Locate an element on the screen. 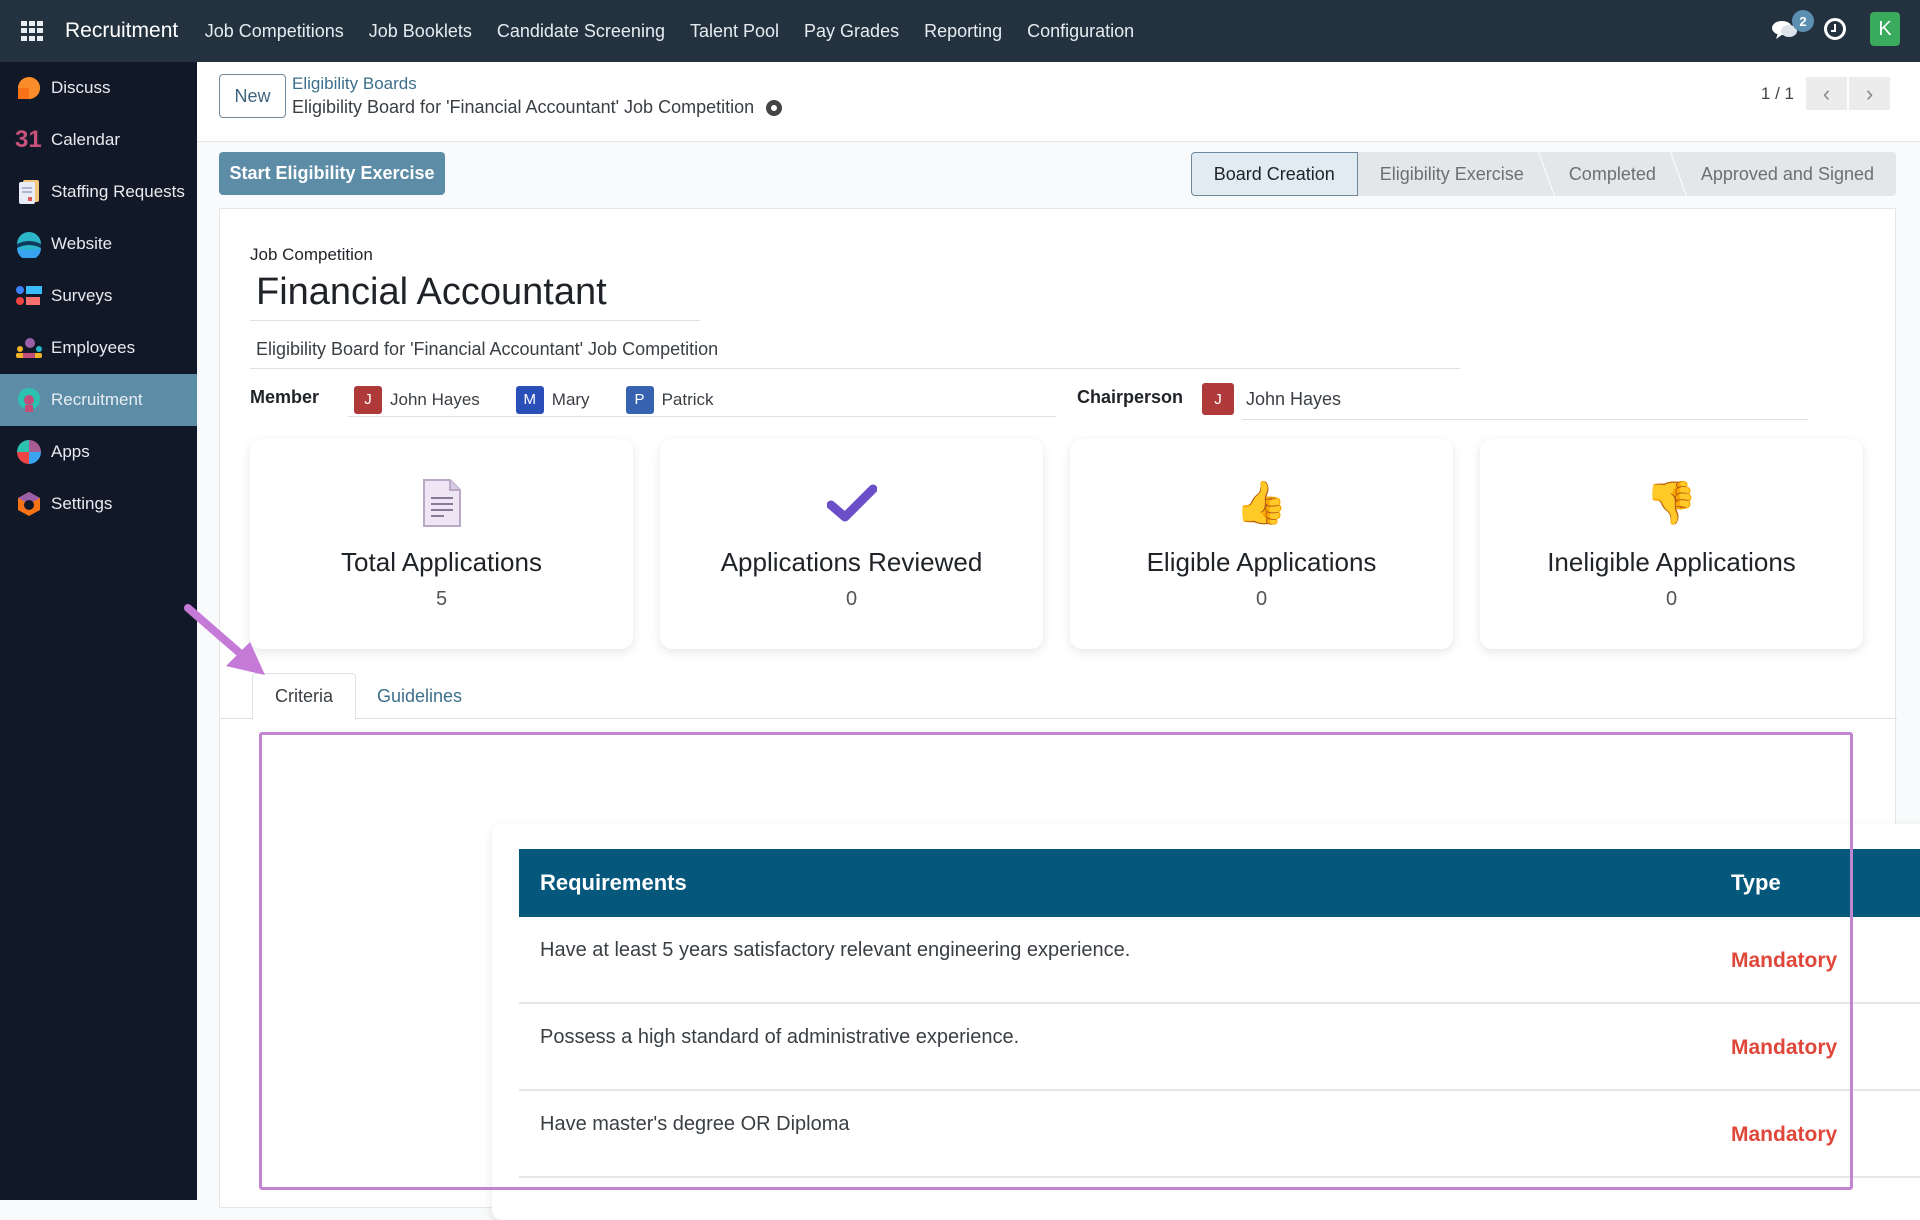 The image size is (1920, 1220). sidebar-item-recruitment: Recruitment is located at coordinates (98, 400).